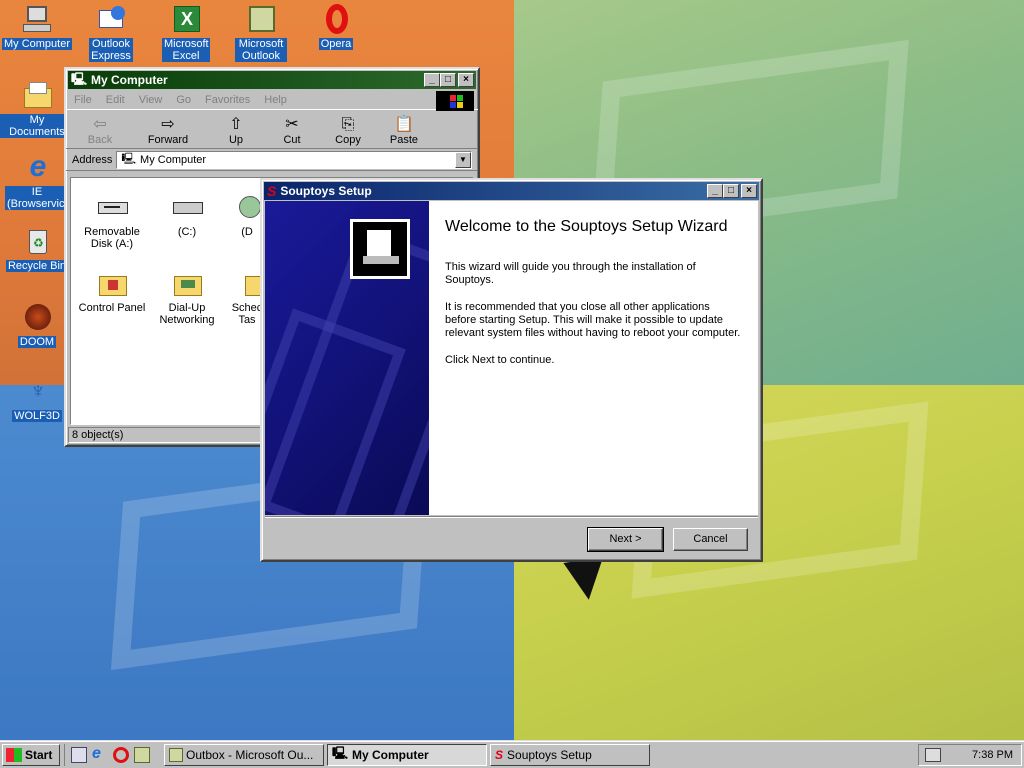  Describe the element at coordinates (187, 284) in the screenshot. I see `dialup-icon` at that location.